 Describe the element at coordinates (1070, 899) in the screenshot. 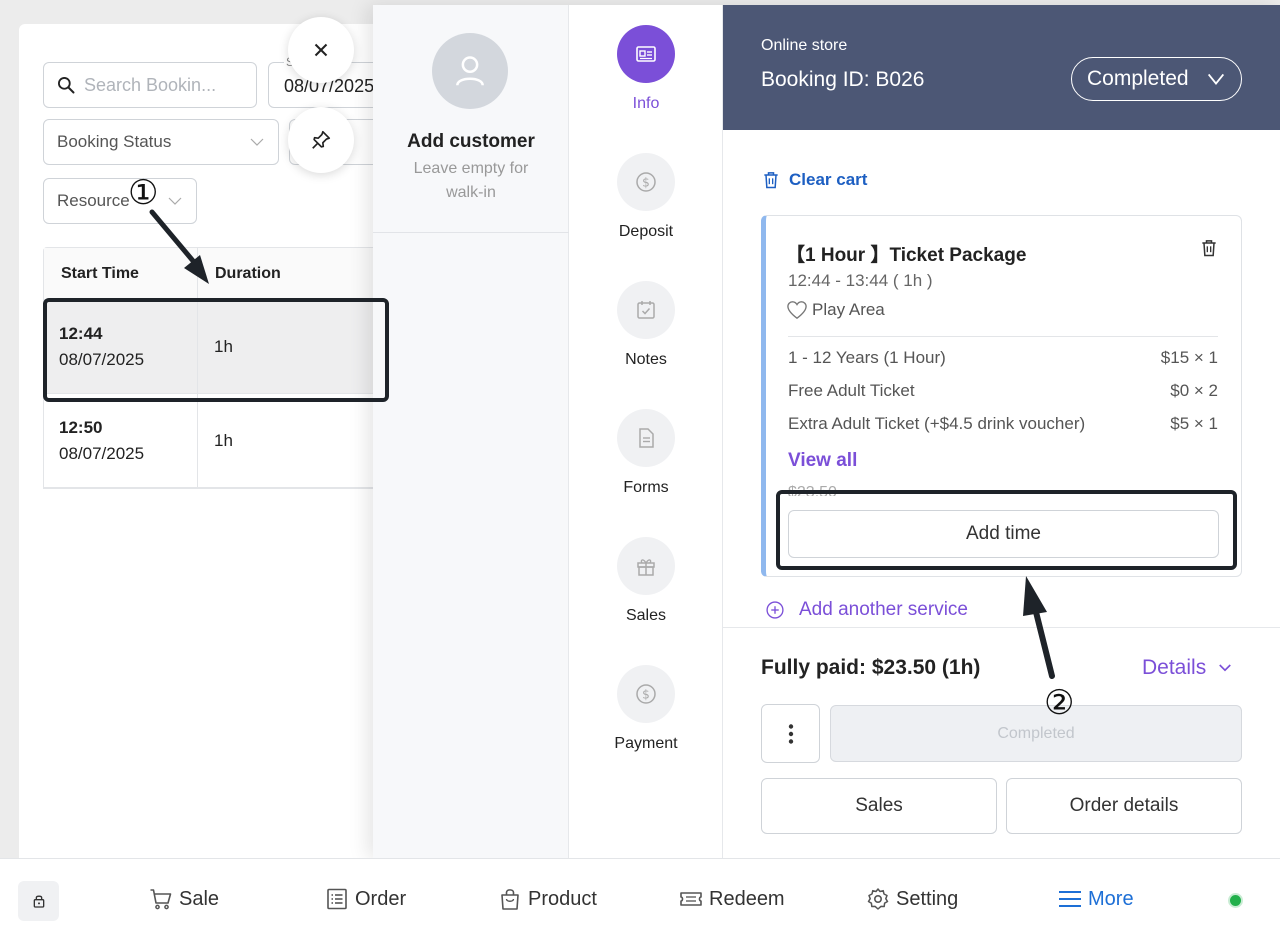

I see `menu-icon` at that location.